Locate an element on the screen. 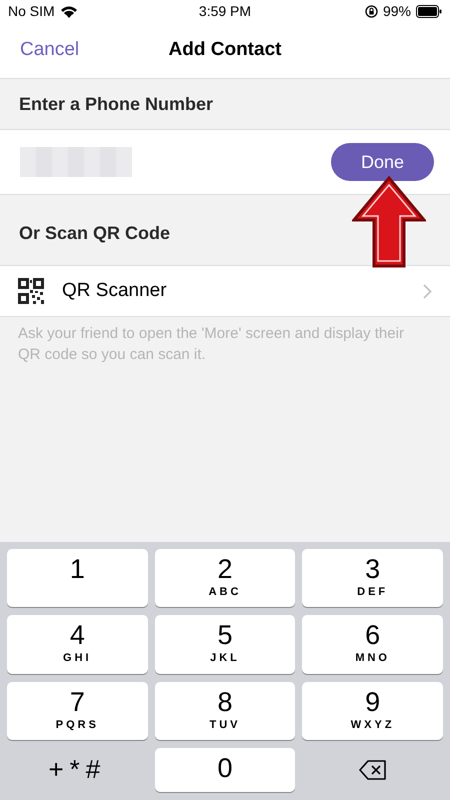 Image resolution: width=450 pixels, height=800 pixels. wifi-icon is located at coordinates (69, 11).